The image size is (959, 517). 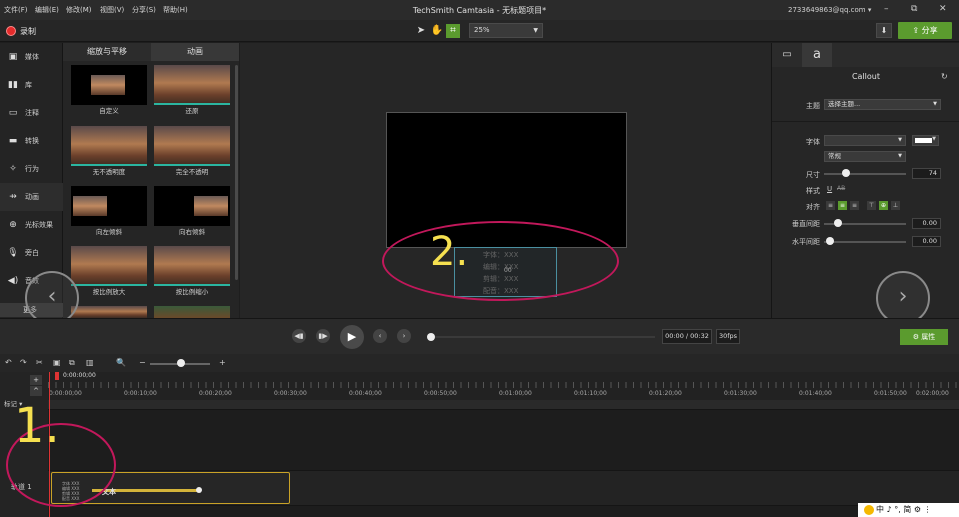 I want to click on font-label: 字体, so click(x=813, y=142).